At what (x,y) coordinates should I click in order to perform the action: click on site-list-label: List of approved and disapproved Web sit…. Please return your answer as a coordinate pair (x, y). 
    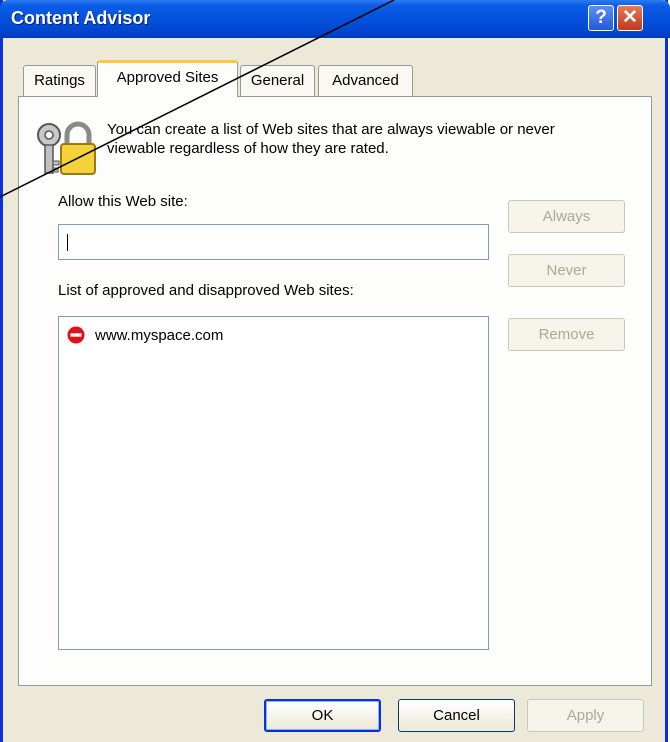
    Looking at the image, I should click on (206, 290).